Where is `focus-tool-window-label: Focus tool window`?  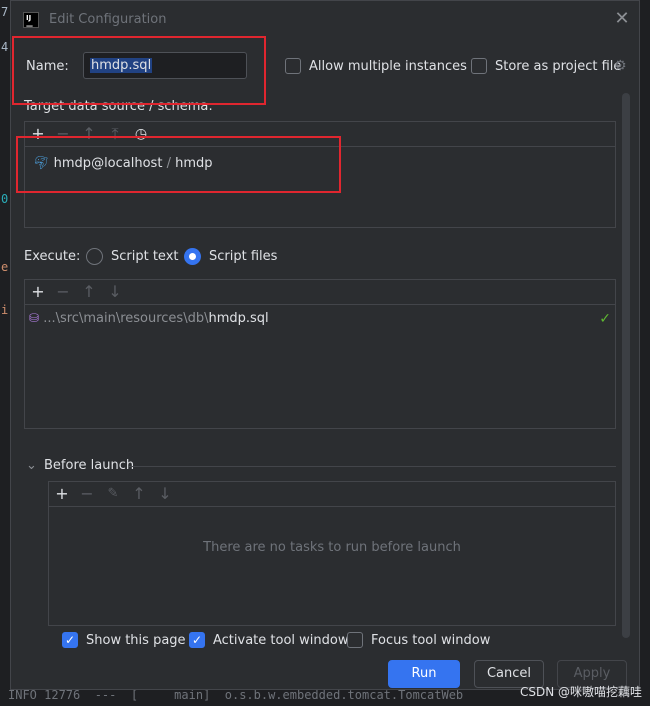
focus-tool-window-label: Focus tool window is located at coordinates (431, 640).